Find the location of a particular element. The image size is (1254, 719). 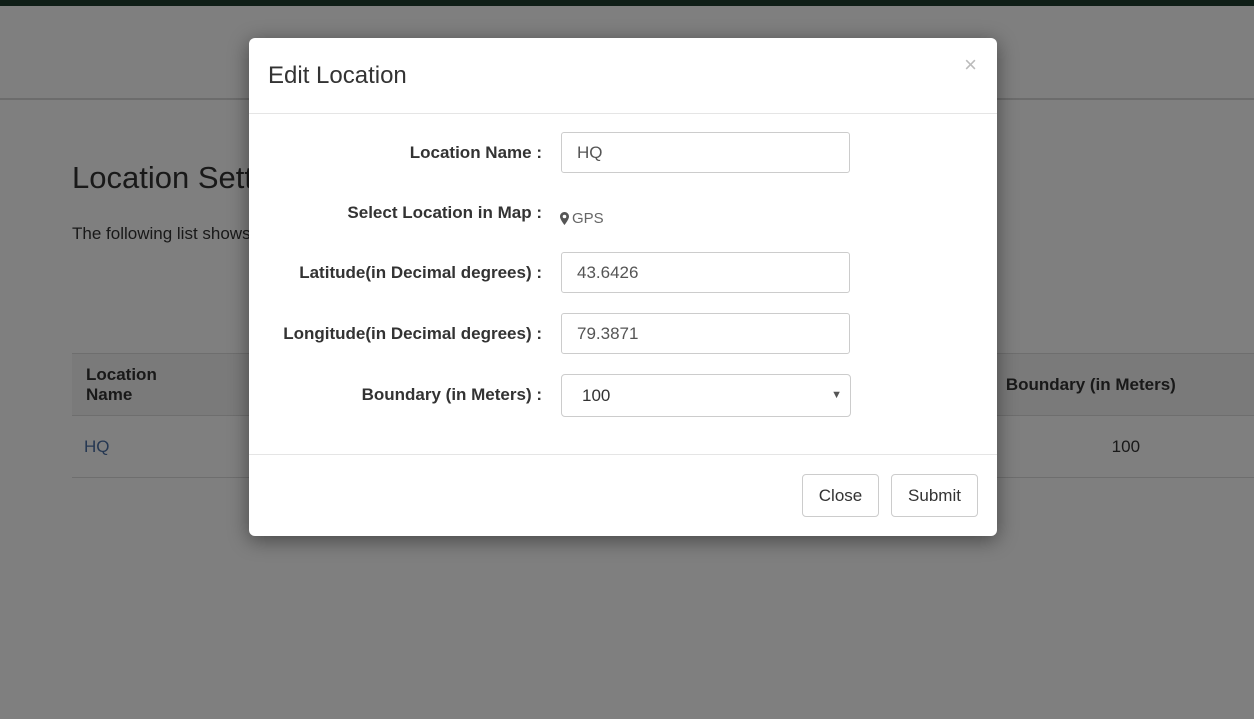

longitude-label: Longitude(in Decimal degrees) : is located at coordinates (412, 333).